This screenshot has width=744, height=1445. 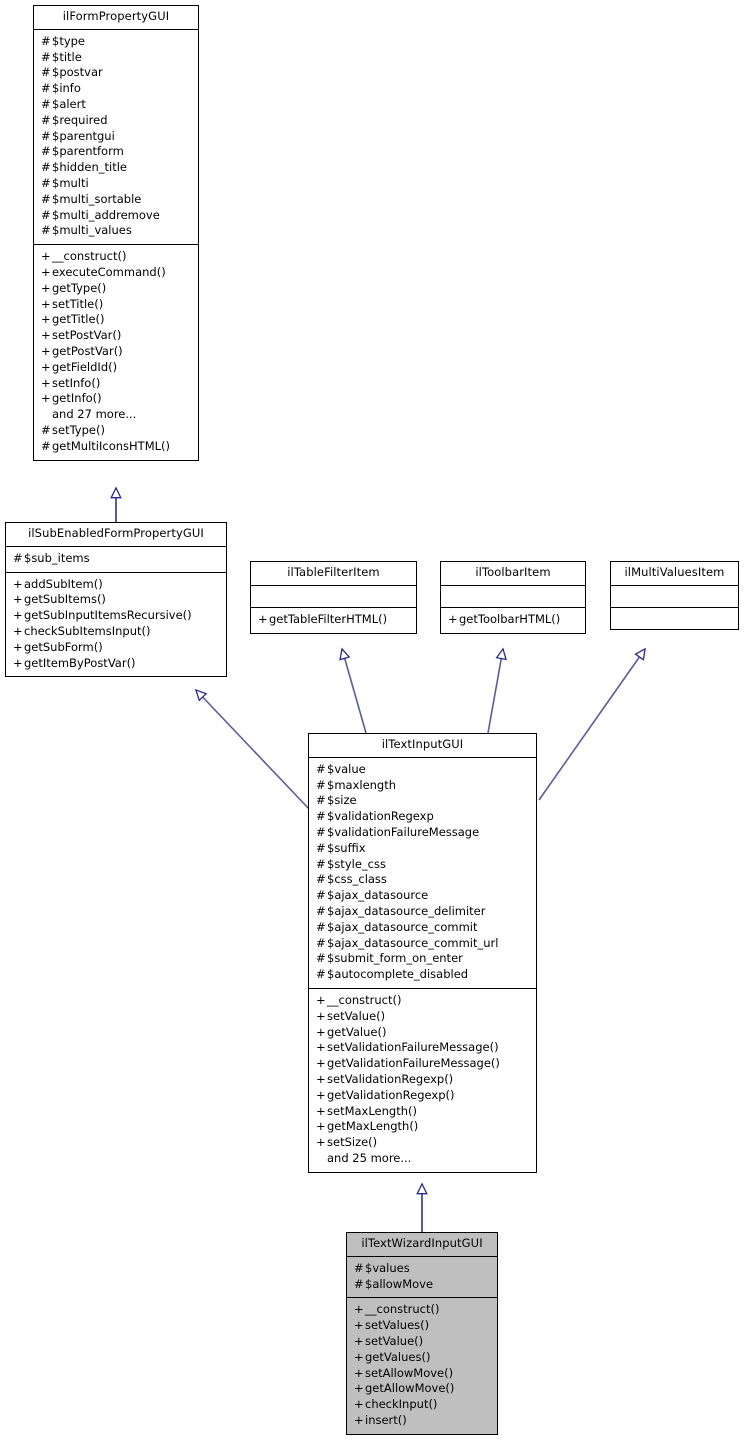 What do you see at coordinates (88, 151) in the screenshot?
I see `attribute-label: $parentform` at bounding box center [88, 151].